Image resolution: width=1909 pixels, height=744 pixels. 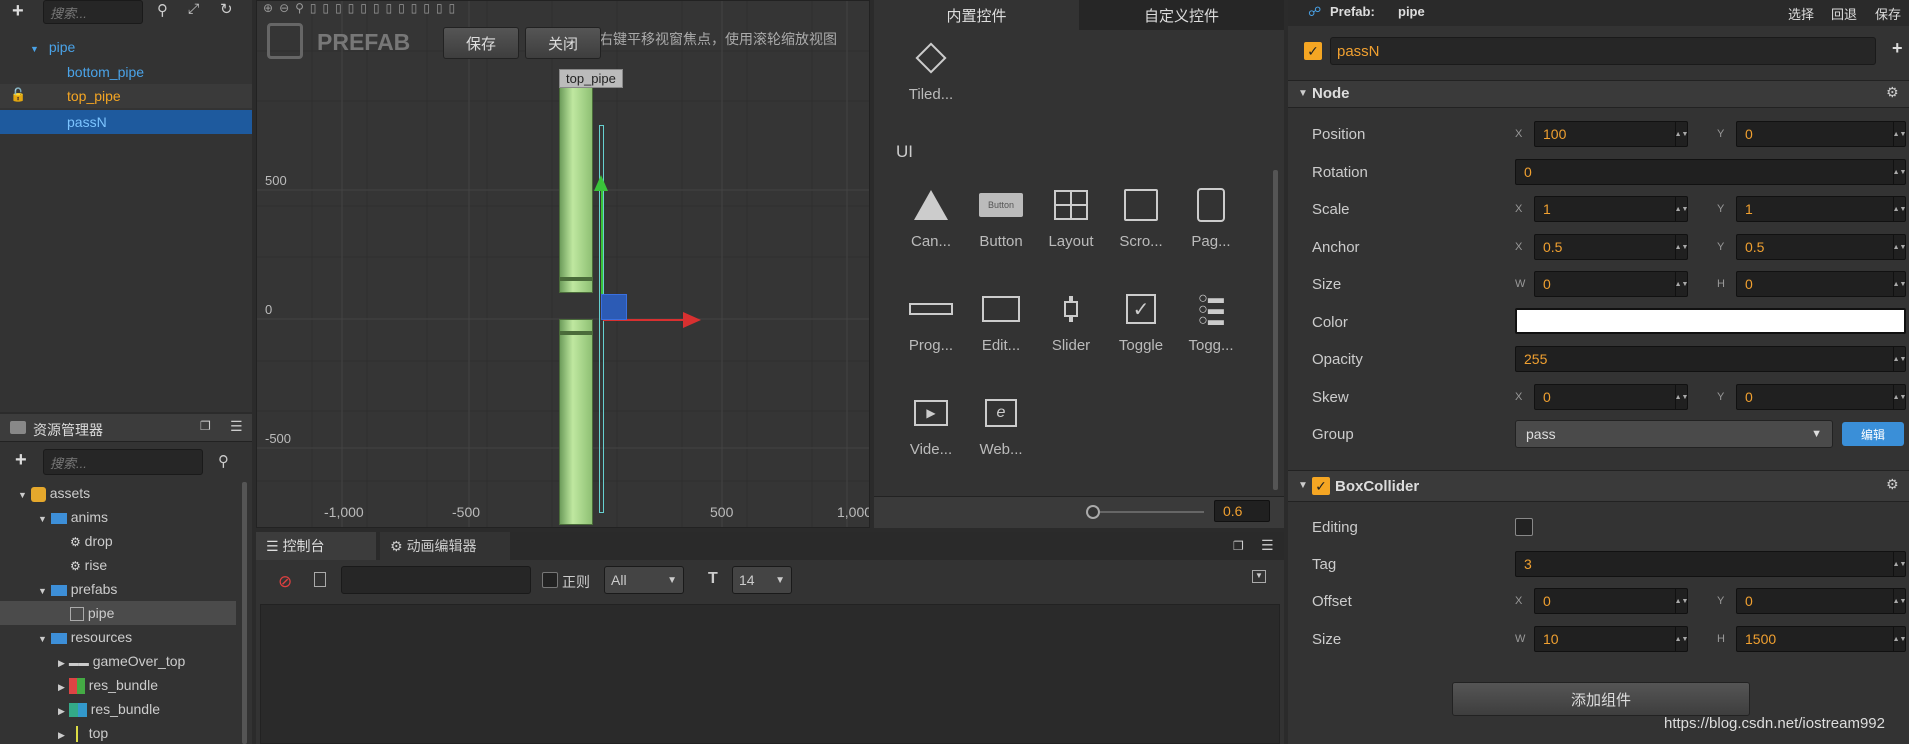 What do you see at coordinates (52, 47) in the screenshot?
I see `tree-item-pipe: ▼ pipe` at bounding box center [52, 47].